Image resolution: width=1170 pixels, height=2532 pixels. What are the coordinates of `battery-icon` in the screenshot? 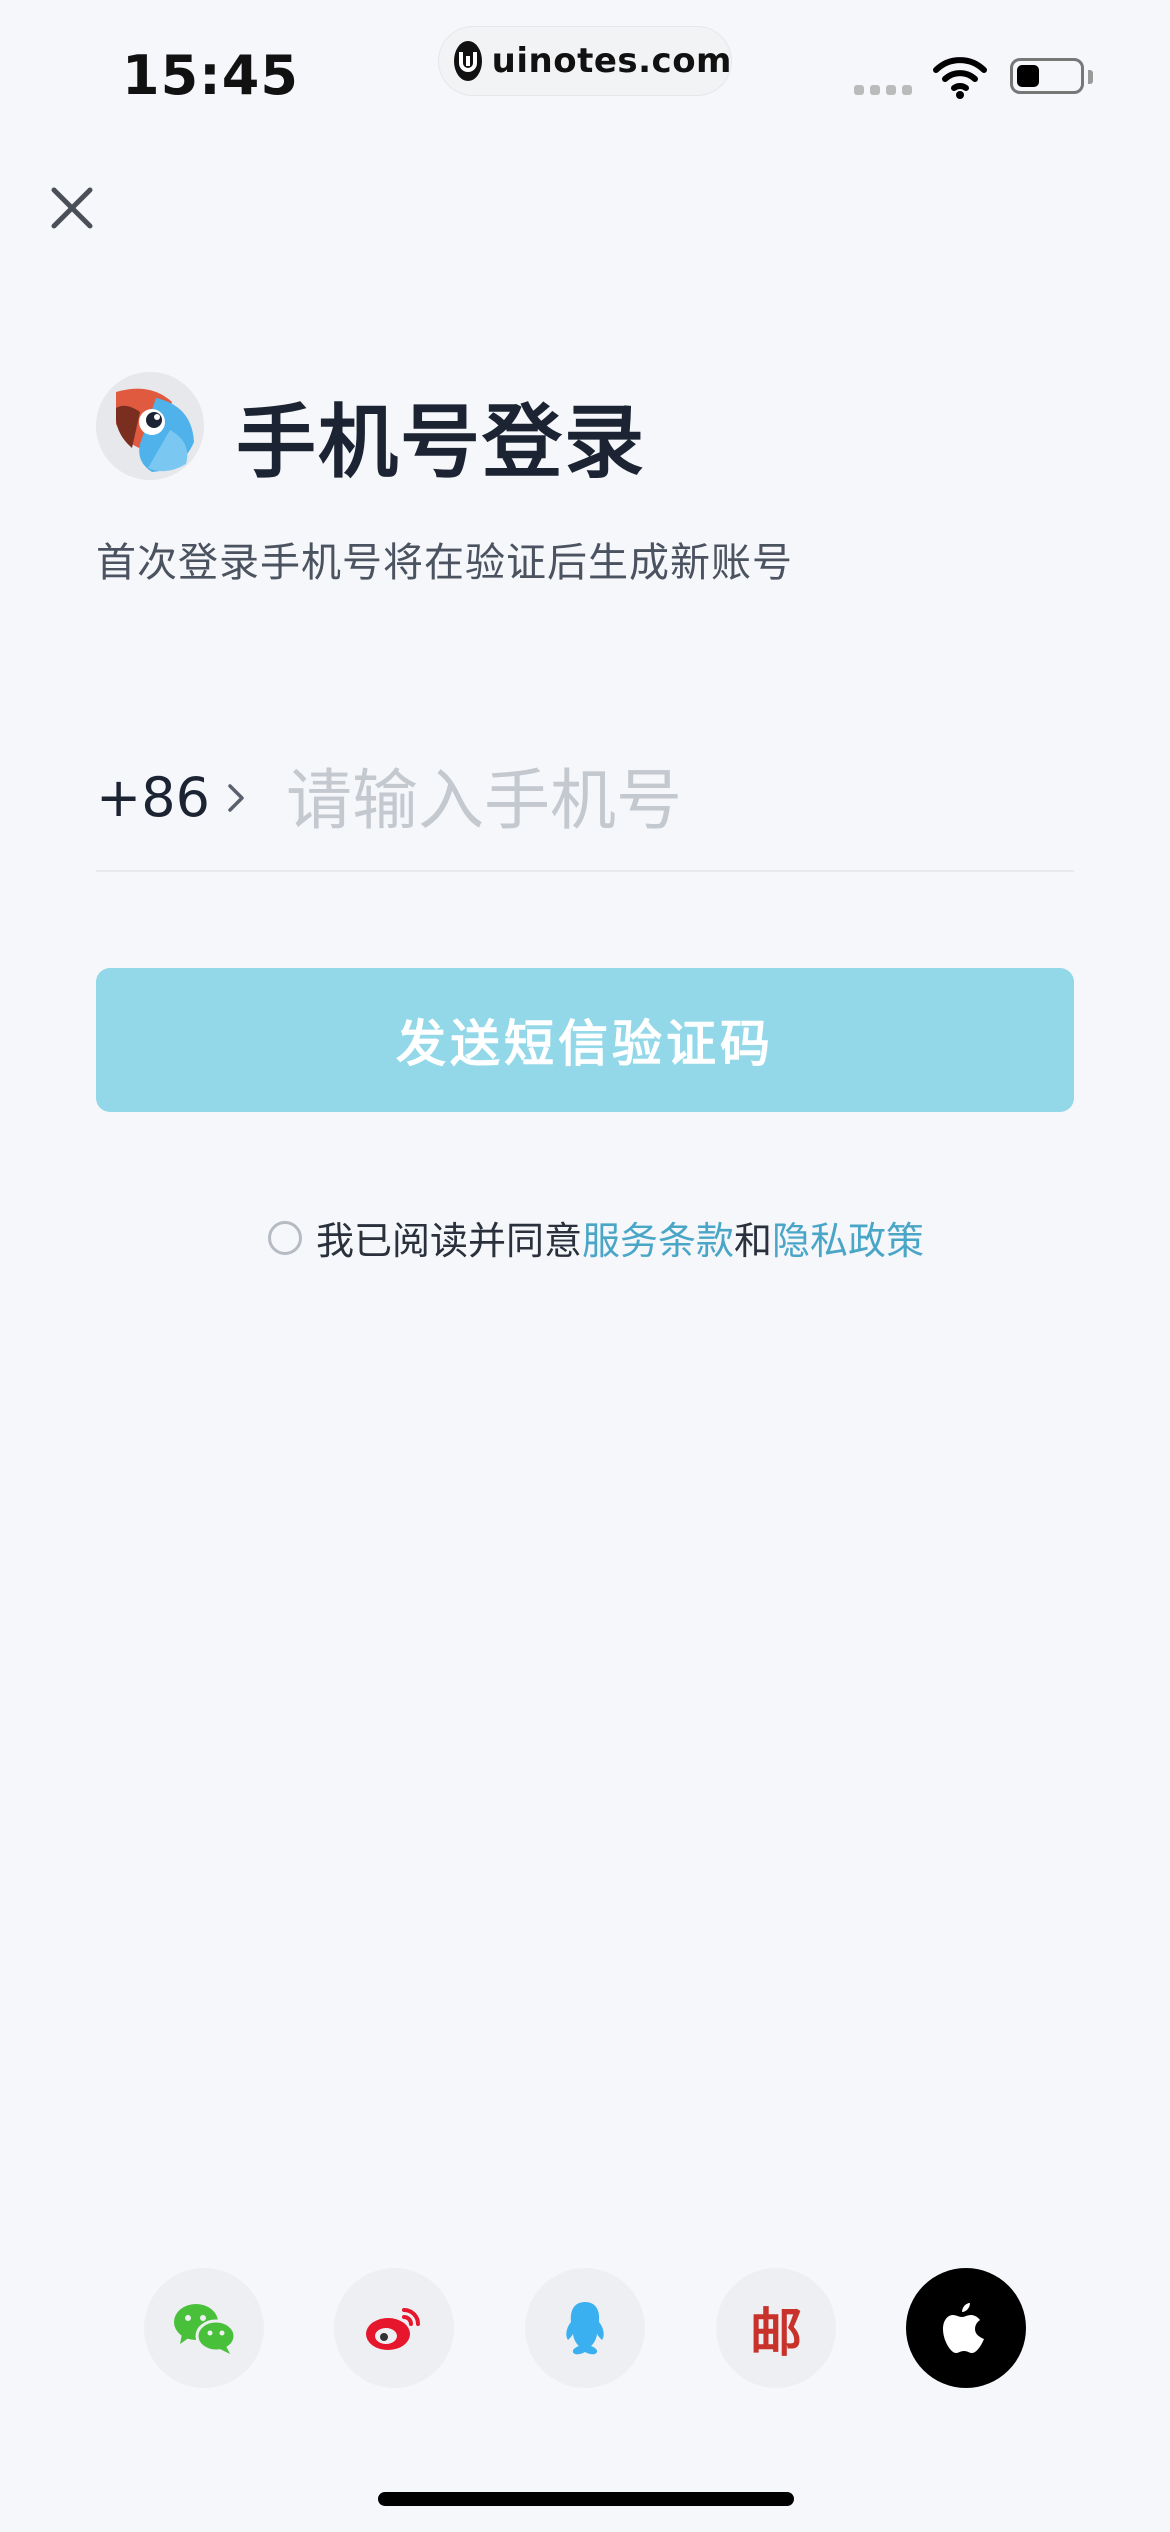 It's located at (1047, 76).